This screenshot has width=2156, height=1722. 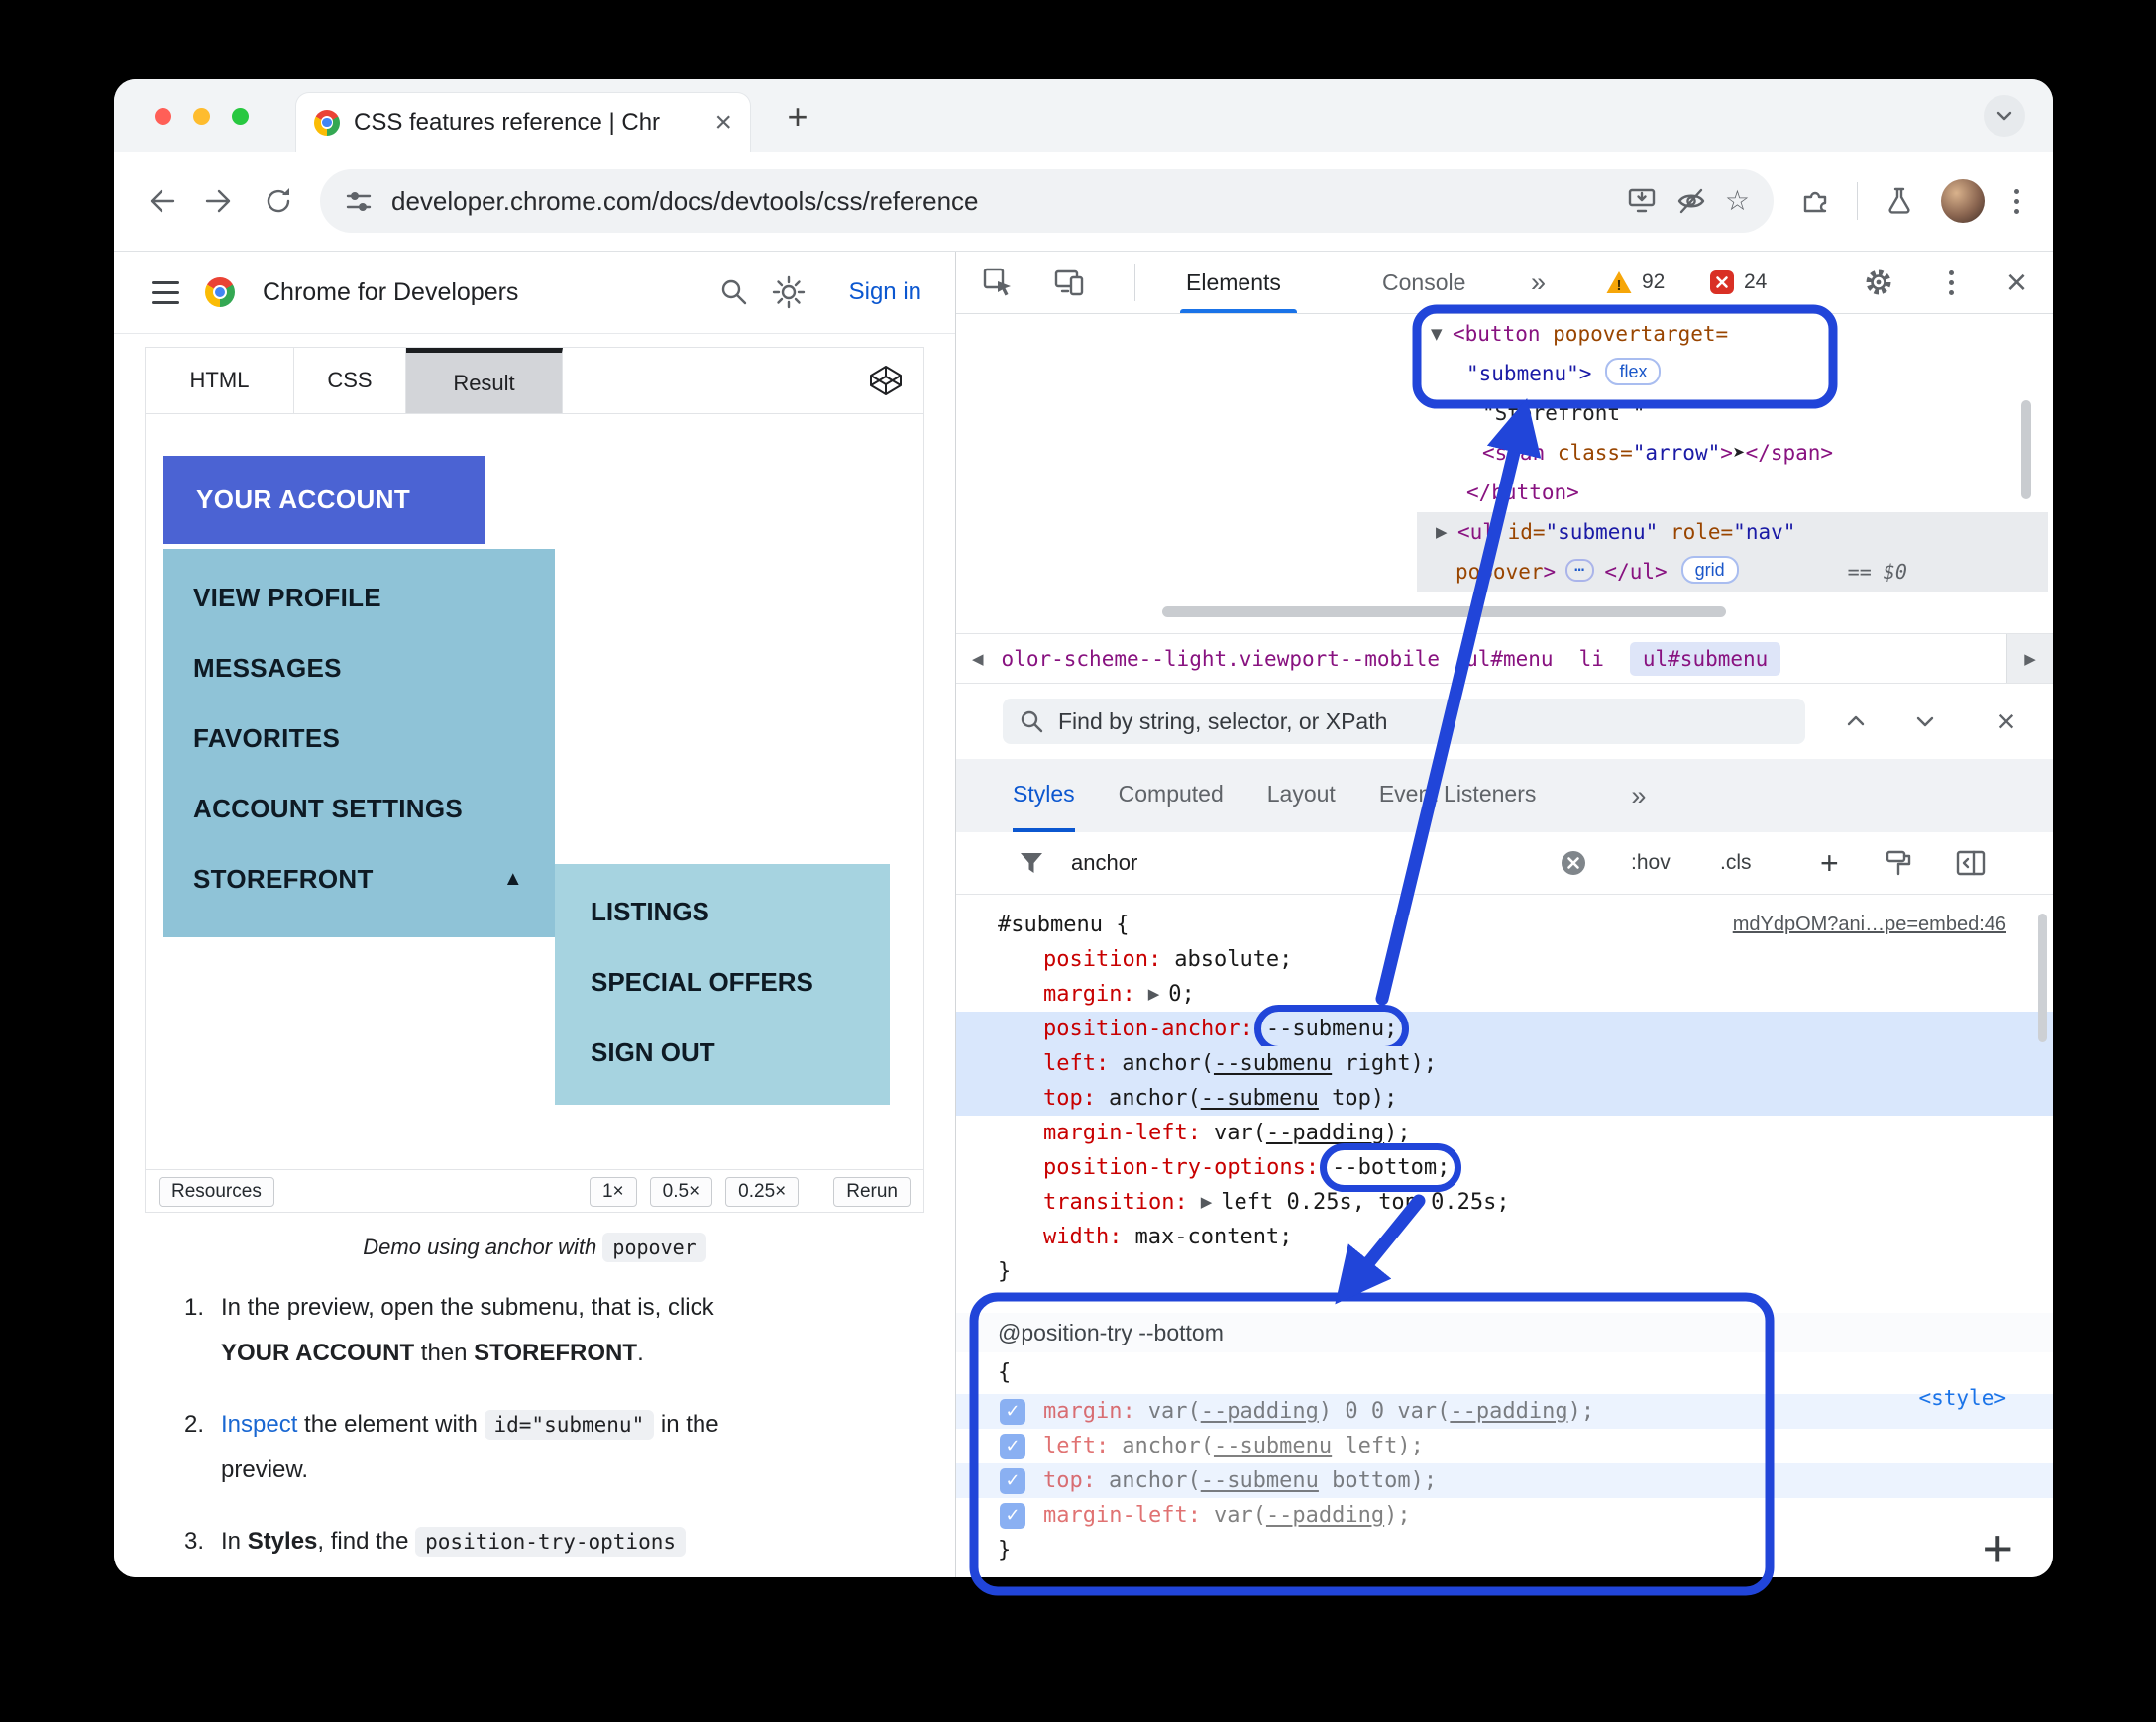 I want to click on find-close-button: ×, so click(x=2006, y=721).